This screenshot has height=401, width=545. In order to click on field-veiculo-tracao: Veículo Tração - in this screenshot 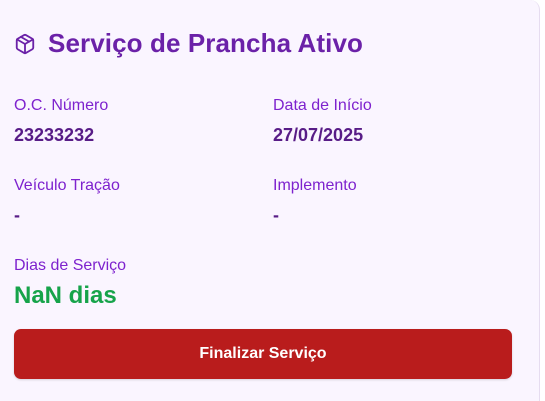, I will do `click(67, 201)`.